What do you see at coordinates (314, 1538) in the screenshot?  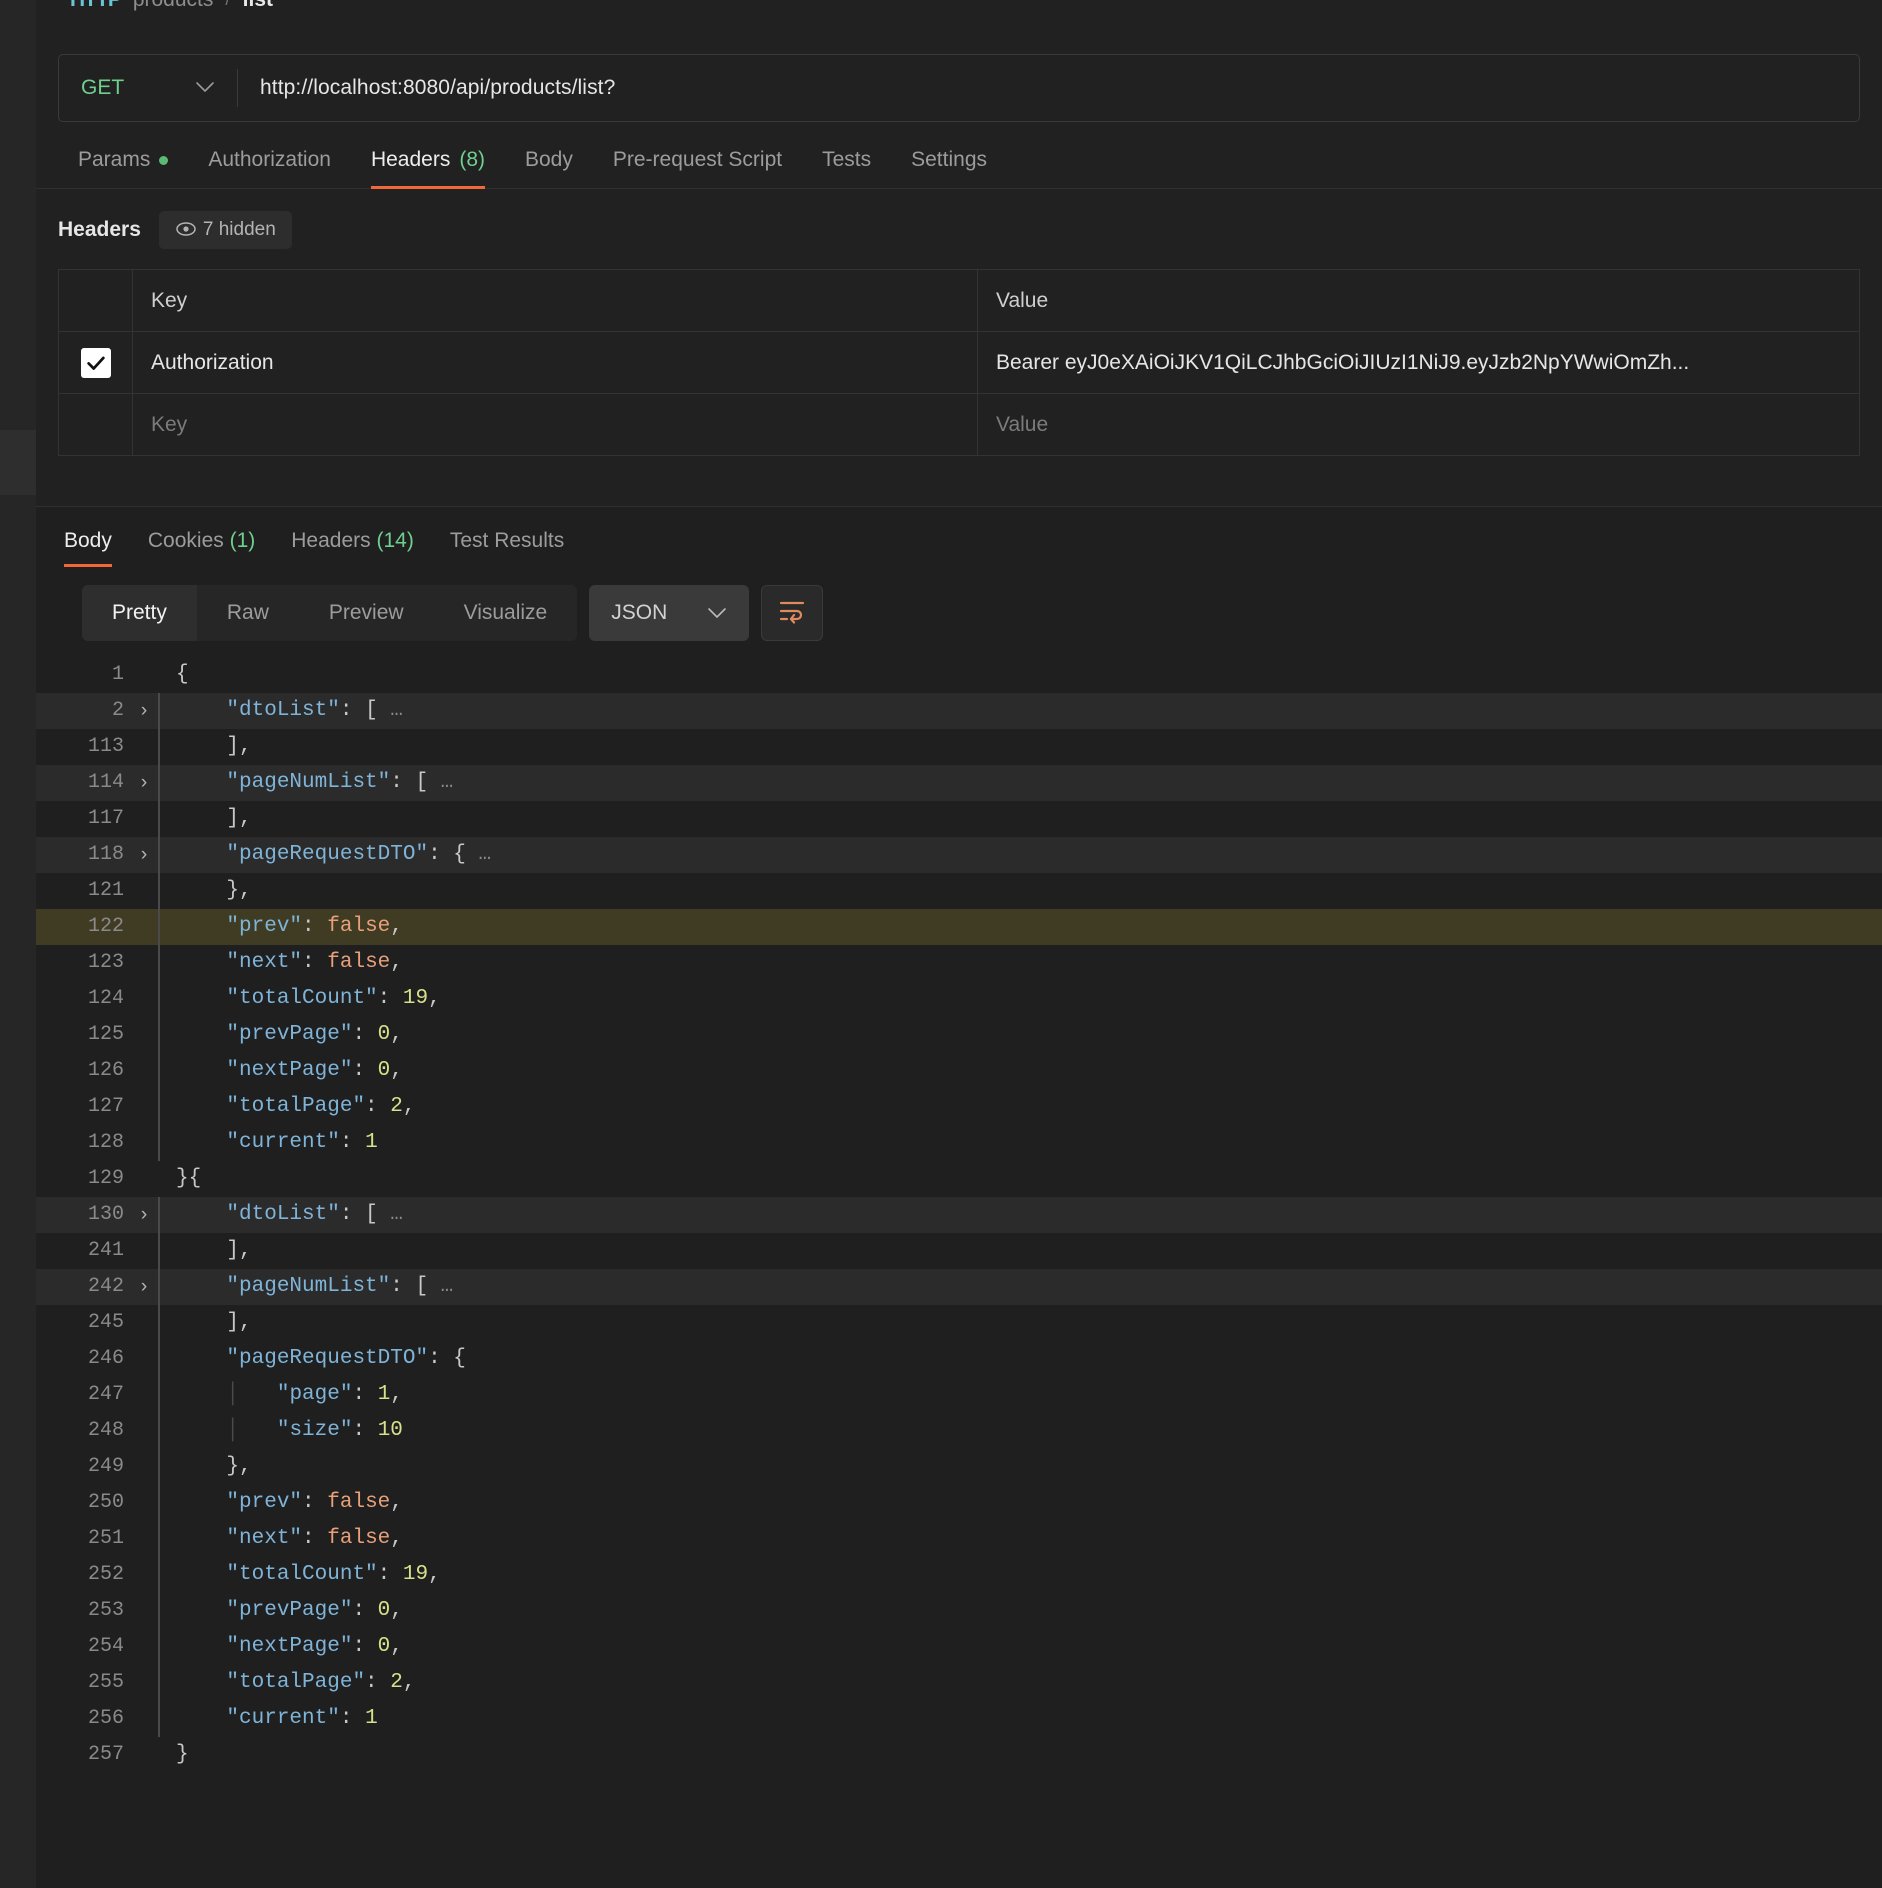 I see `code-line-text: "next": false,` at bounding box center [314, 1538].